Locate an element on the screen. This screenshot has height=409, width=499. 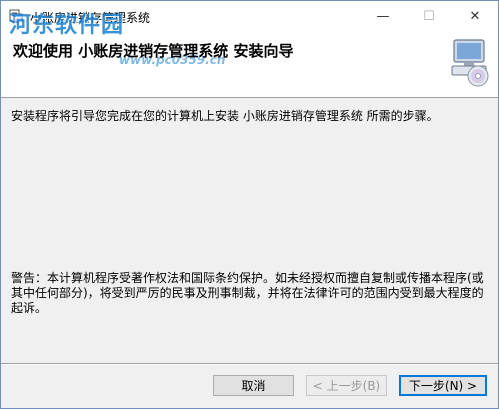
computer-cd-icon is located at coordinates (470, 63).